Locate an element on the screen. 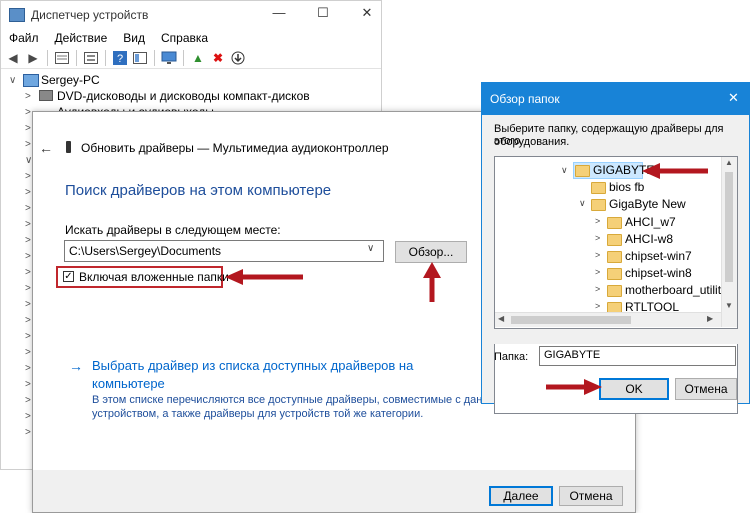 The height and width of the screenshot is (513, 750). help-icon: ? is located at coordinates (120, 58).